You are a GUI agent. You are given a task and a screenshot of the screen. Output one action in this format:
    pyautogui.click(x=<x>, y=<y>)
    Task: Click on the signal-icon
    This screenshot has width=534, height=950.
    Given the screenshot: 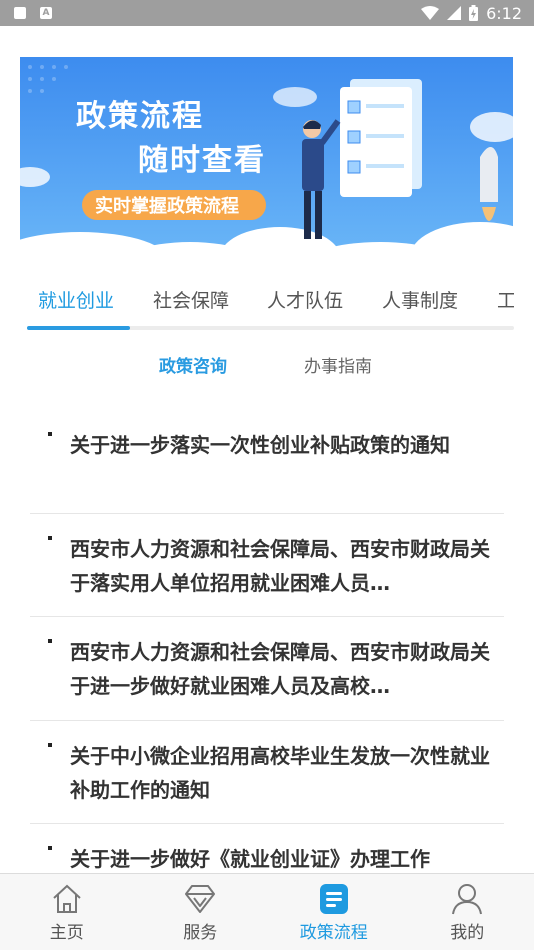 What is the action you would take?
    pyautogui.click(x=454, y=13)
    